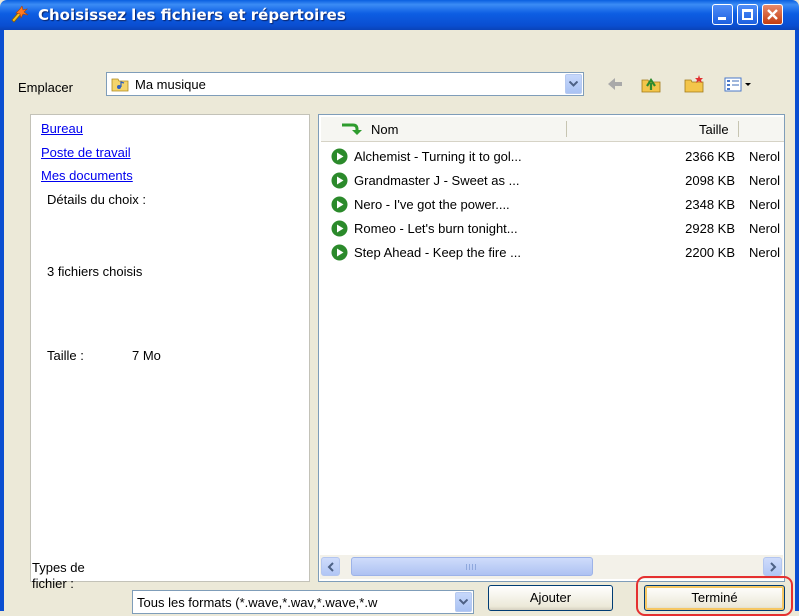  What do you see at coordinates (86, 152) in the screenshot?
I see `link-poste-de-travail: Poste de travail` at bounding box center [86, 152].